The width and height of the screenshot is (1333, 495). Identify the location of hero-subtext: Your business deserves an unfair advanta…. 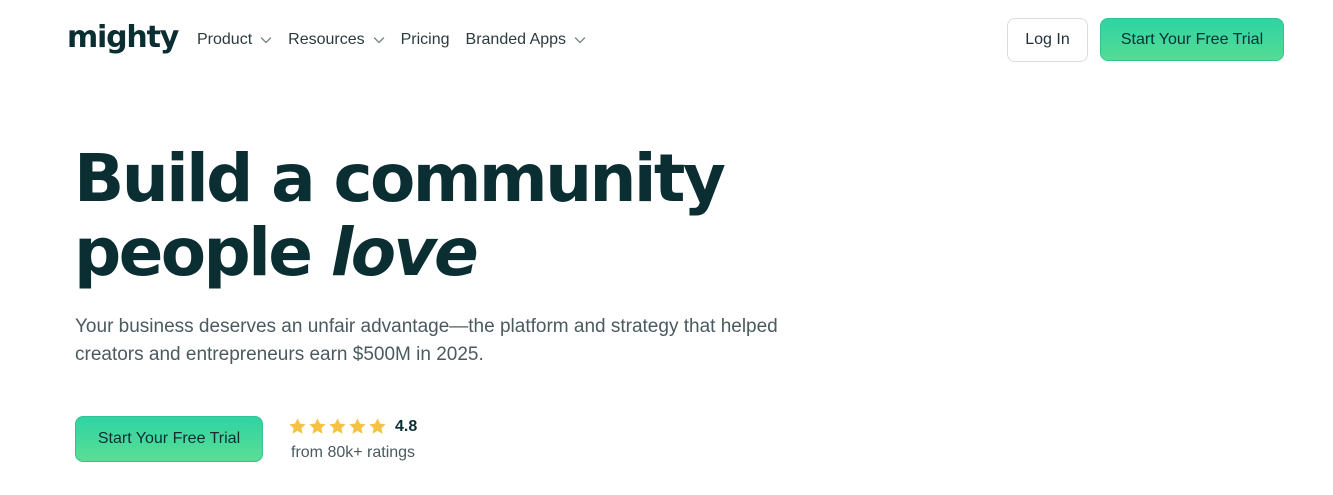
(426, 340).